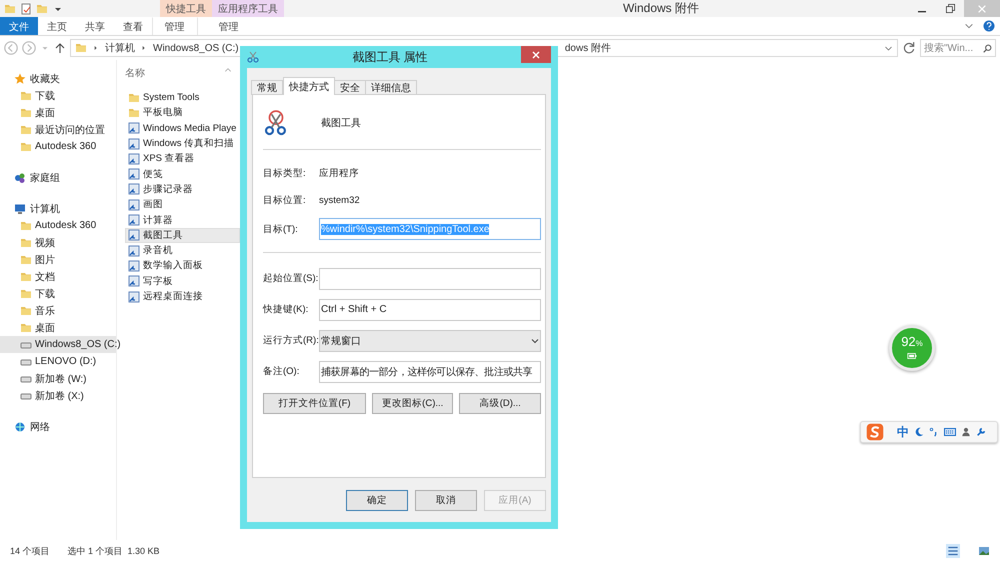 The height and width of the screenshot is (562, 1000). Describe the element at coordinates (291, 278) in the screenshot. I see `field-label: 起始位置(S):` at that location.